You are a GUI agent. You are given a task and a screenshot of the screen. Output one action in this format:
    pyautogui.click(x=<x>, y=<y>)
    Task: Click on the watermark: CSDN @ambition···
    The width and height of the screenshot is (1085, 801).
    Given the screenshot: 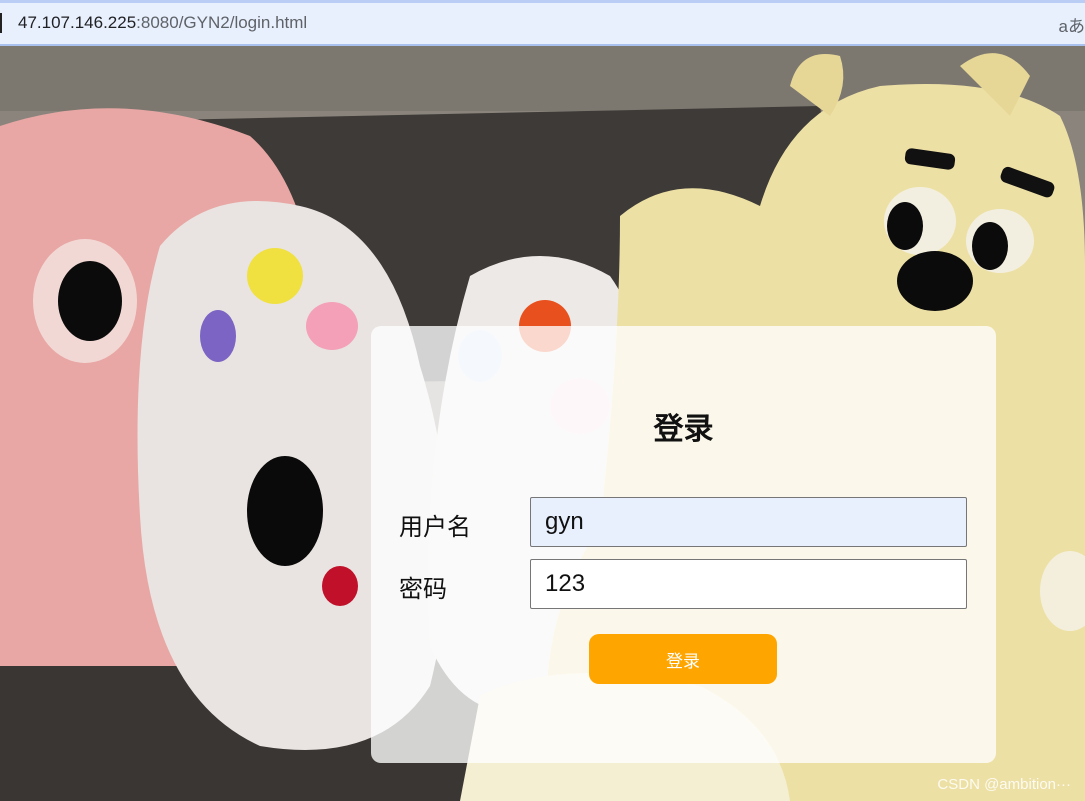 What is the action you would take?
    pyautogui.click(x=1004, y=784)
    